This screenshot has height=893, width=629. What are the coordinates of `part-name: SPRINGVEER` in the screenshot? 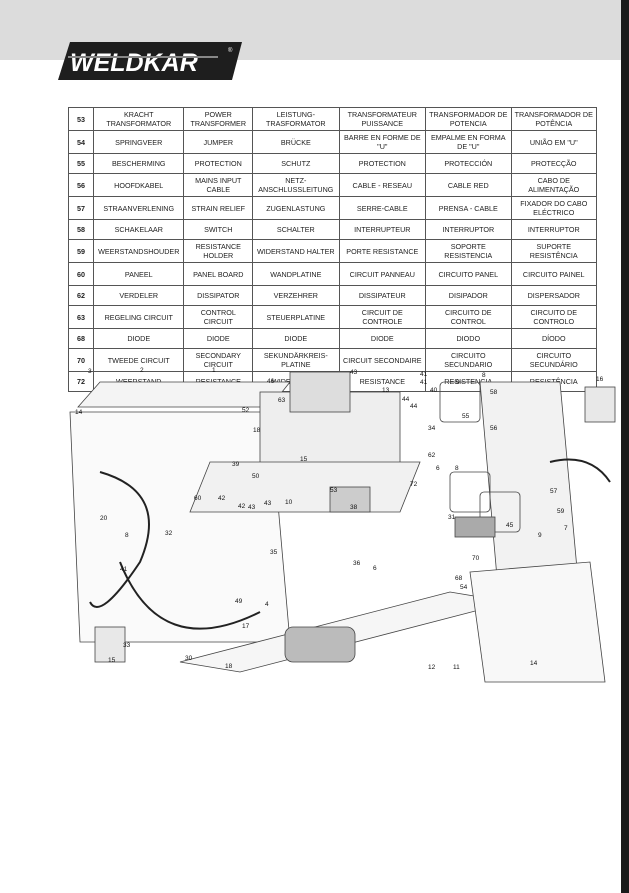 It's located at (138, 142).